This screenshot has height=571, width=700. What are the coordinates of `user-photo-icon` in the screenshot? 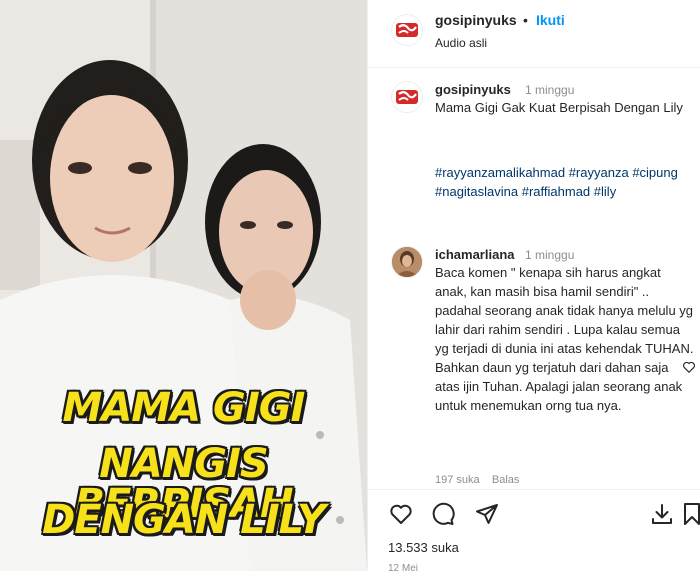 It's located at (407, 262).